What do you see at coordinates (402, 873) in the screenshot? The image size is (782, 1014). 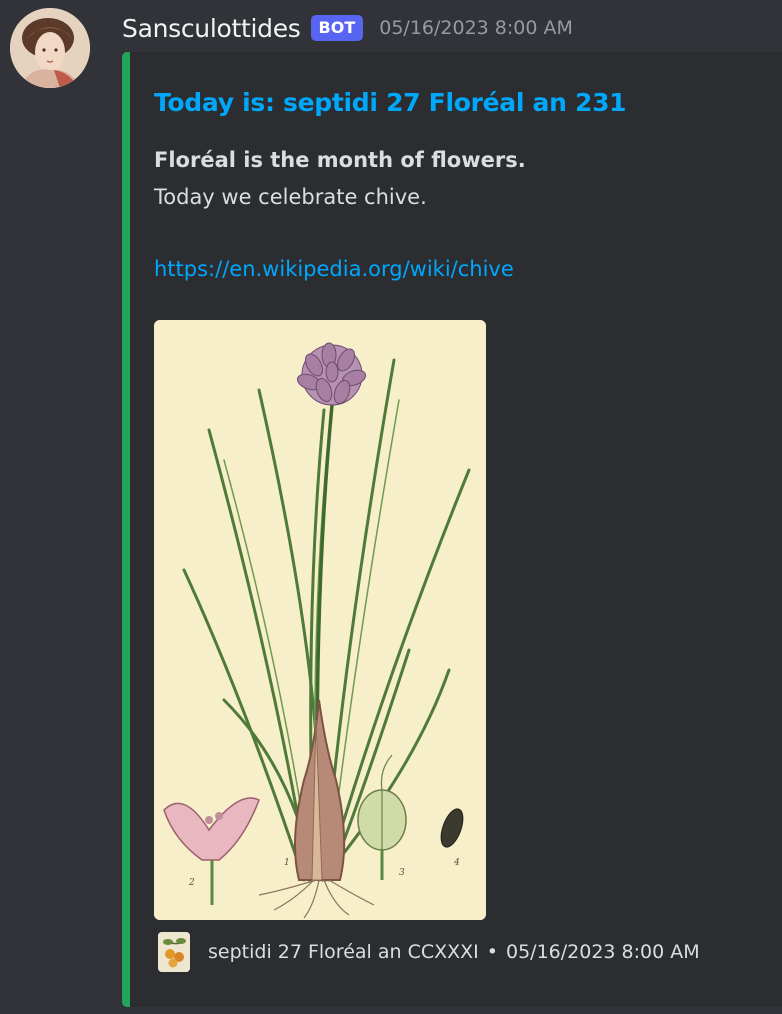 I see `figure-label-3: 3` at bounding box center [402, 873].